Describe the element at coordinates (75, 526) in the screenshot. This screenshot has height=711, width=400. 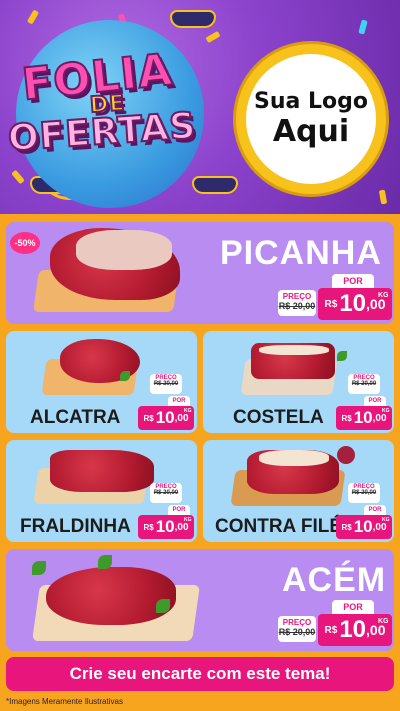
I see `product-name-fraldinha: FRALDINHA` at that location.